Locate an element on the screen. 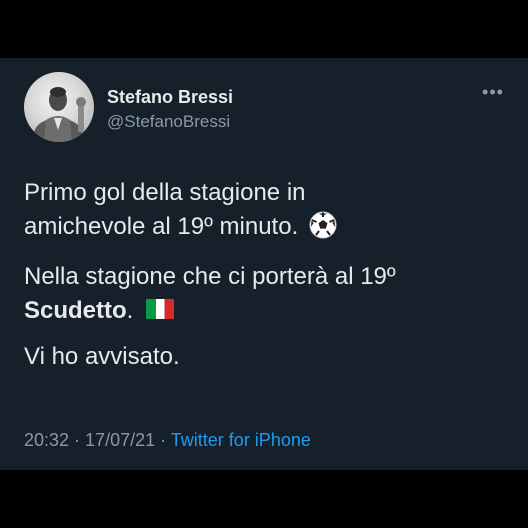  tweet-paragraph-3: Vi ho avvisato. is located at coordinates (264, 357).